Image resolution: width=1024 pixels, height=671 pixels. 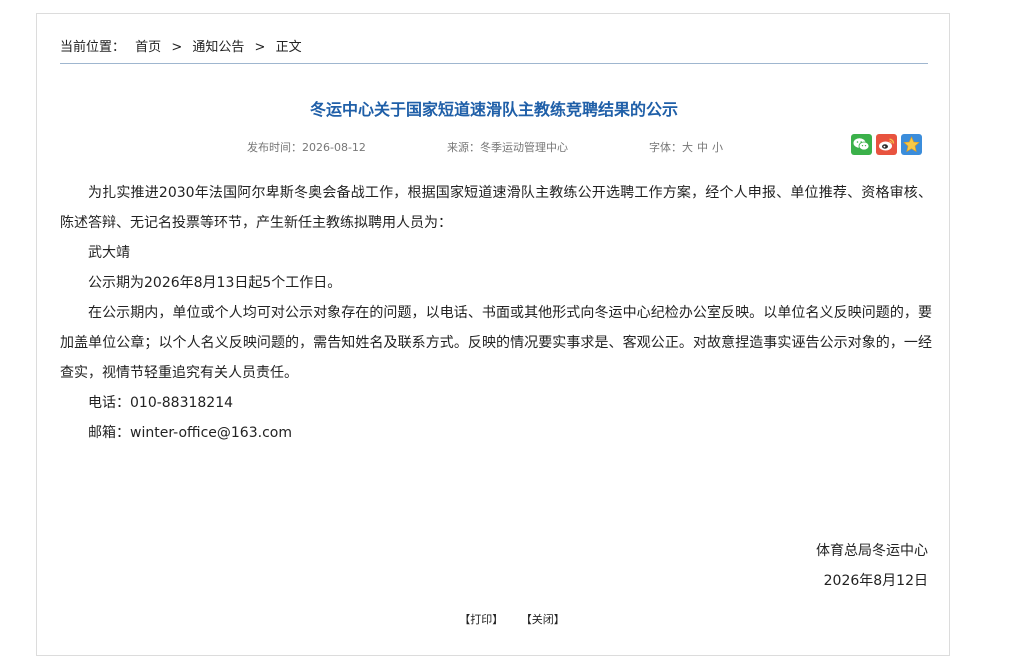 I want to click on publish-date-label: 发布时间：, so click(x=274, y=147).